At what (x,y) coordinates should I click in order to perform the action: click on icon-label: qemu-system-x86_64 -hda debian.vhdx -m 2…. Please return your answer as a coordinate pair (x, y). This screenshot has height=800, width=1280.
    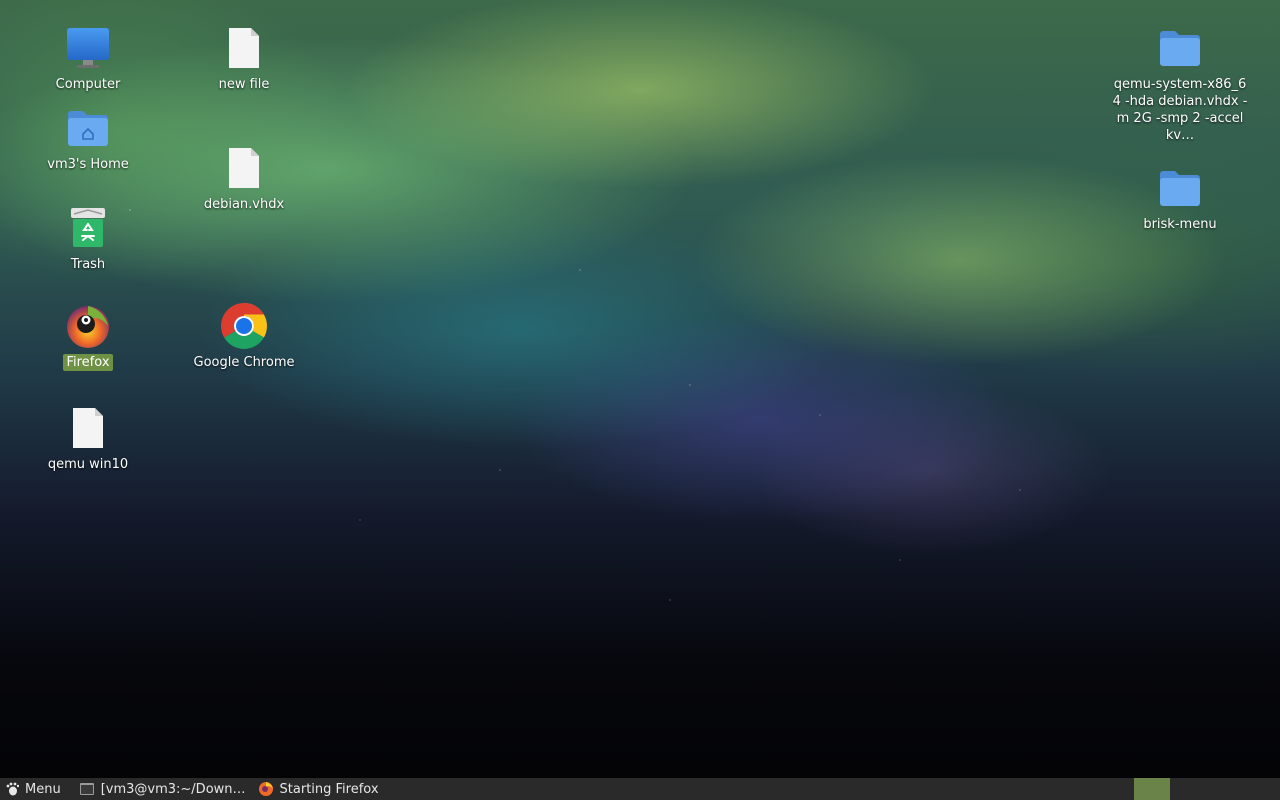
    Looking at the image, I should click on (1180, 110).